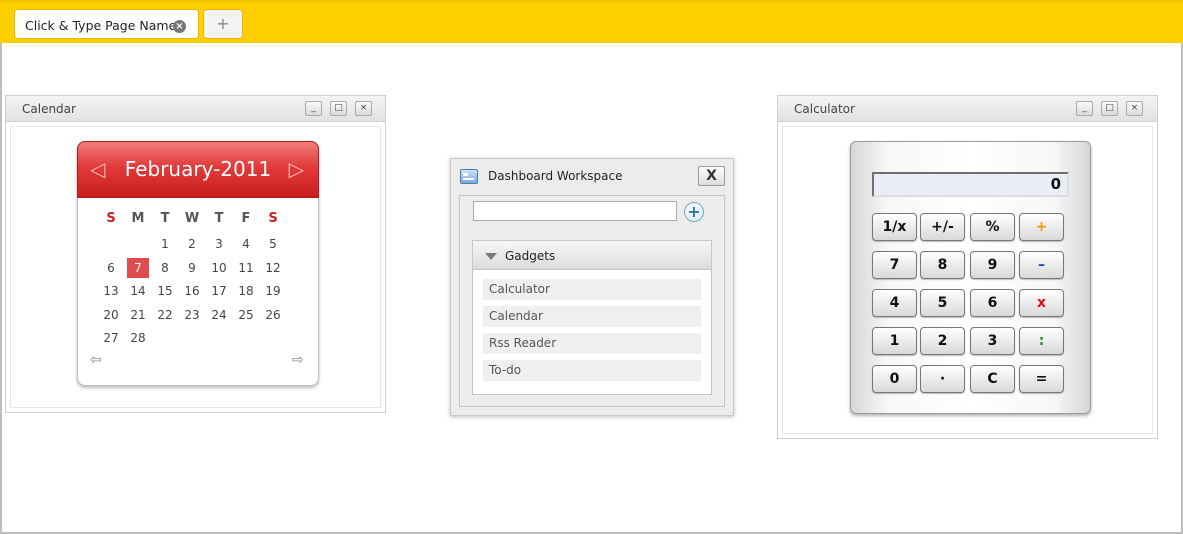  Describe the element at coordinates (992, 303) in the screenshot. I see `calculator-key: 6` at that location.